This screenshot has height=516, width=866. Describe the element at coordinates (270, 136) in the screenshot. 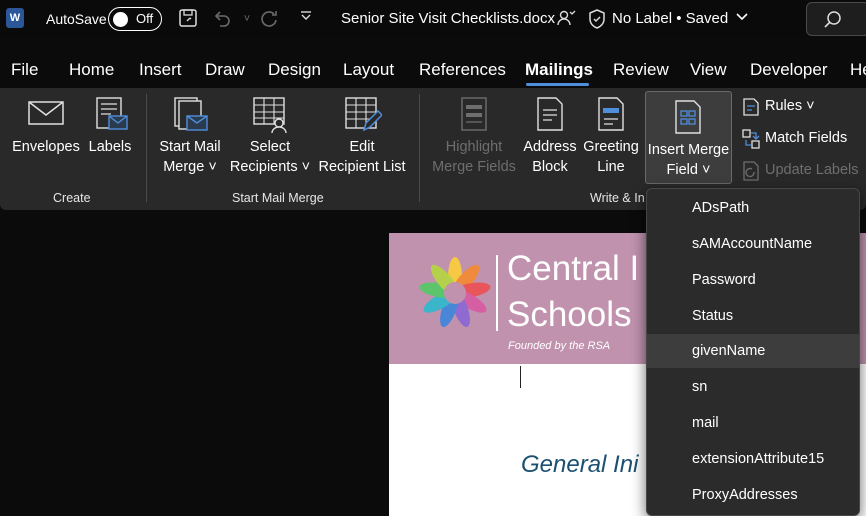

I see `select-recipients-button: Select Recipients ˅` at that location.